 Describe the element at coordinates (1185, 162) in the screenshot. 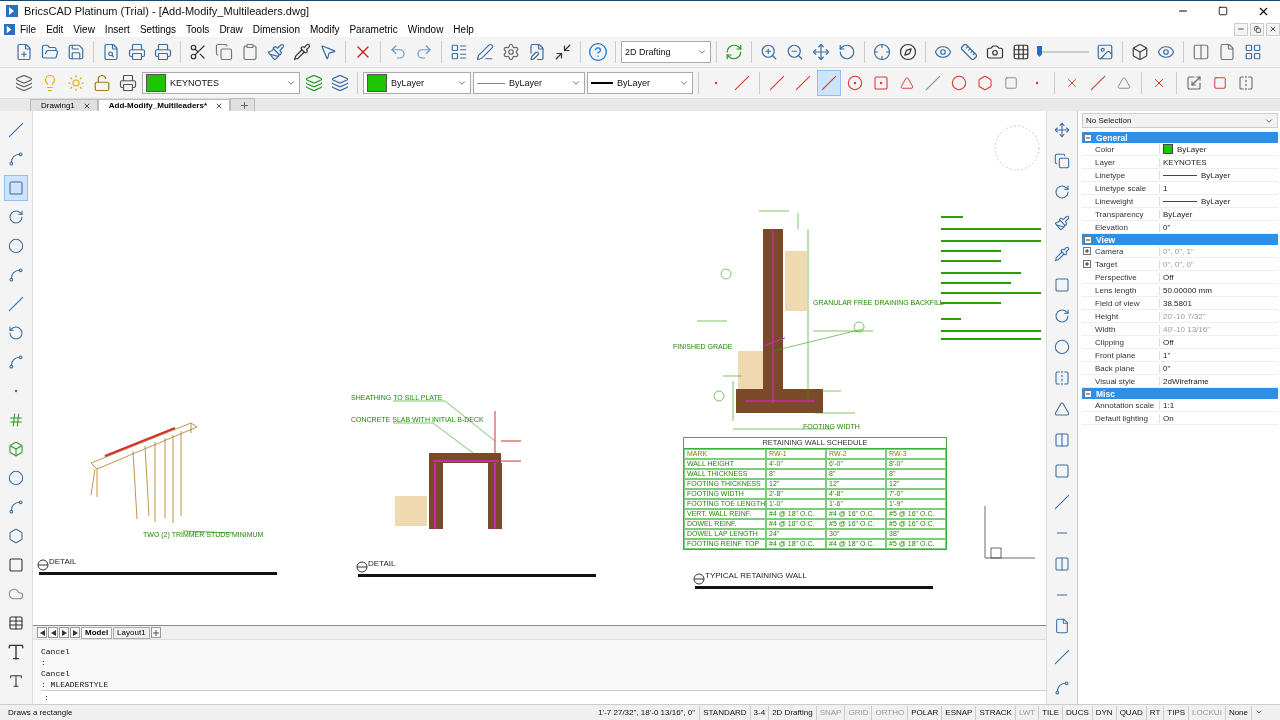

I see `property-value: KEYNOTES` at that location.